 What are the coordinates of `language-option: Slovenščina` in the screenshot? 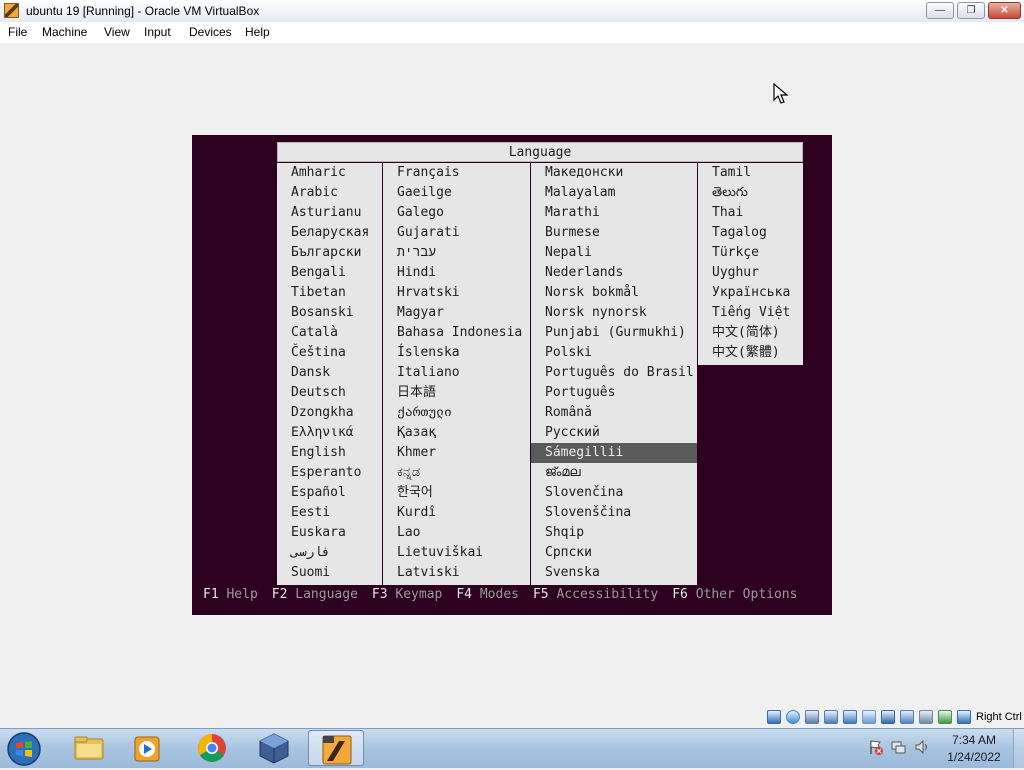 It's located at (614, 513).